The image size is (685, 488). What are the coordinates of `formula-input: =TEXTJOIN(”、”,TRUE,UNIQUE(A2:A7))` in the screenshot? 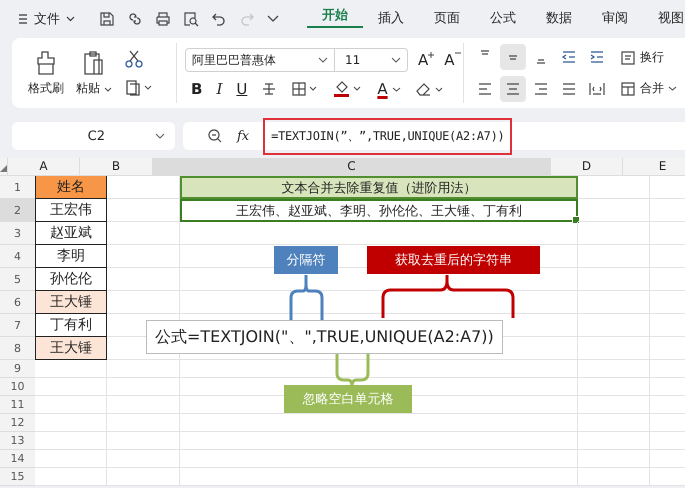 It's located at (387, 136).